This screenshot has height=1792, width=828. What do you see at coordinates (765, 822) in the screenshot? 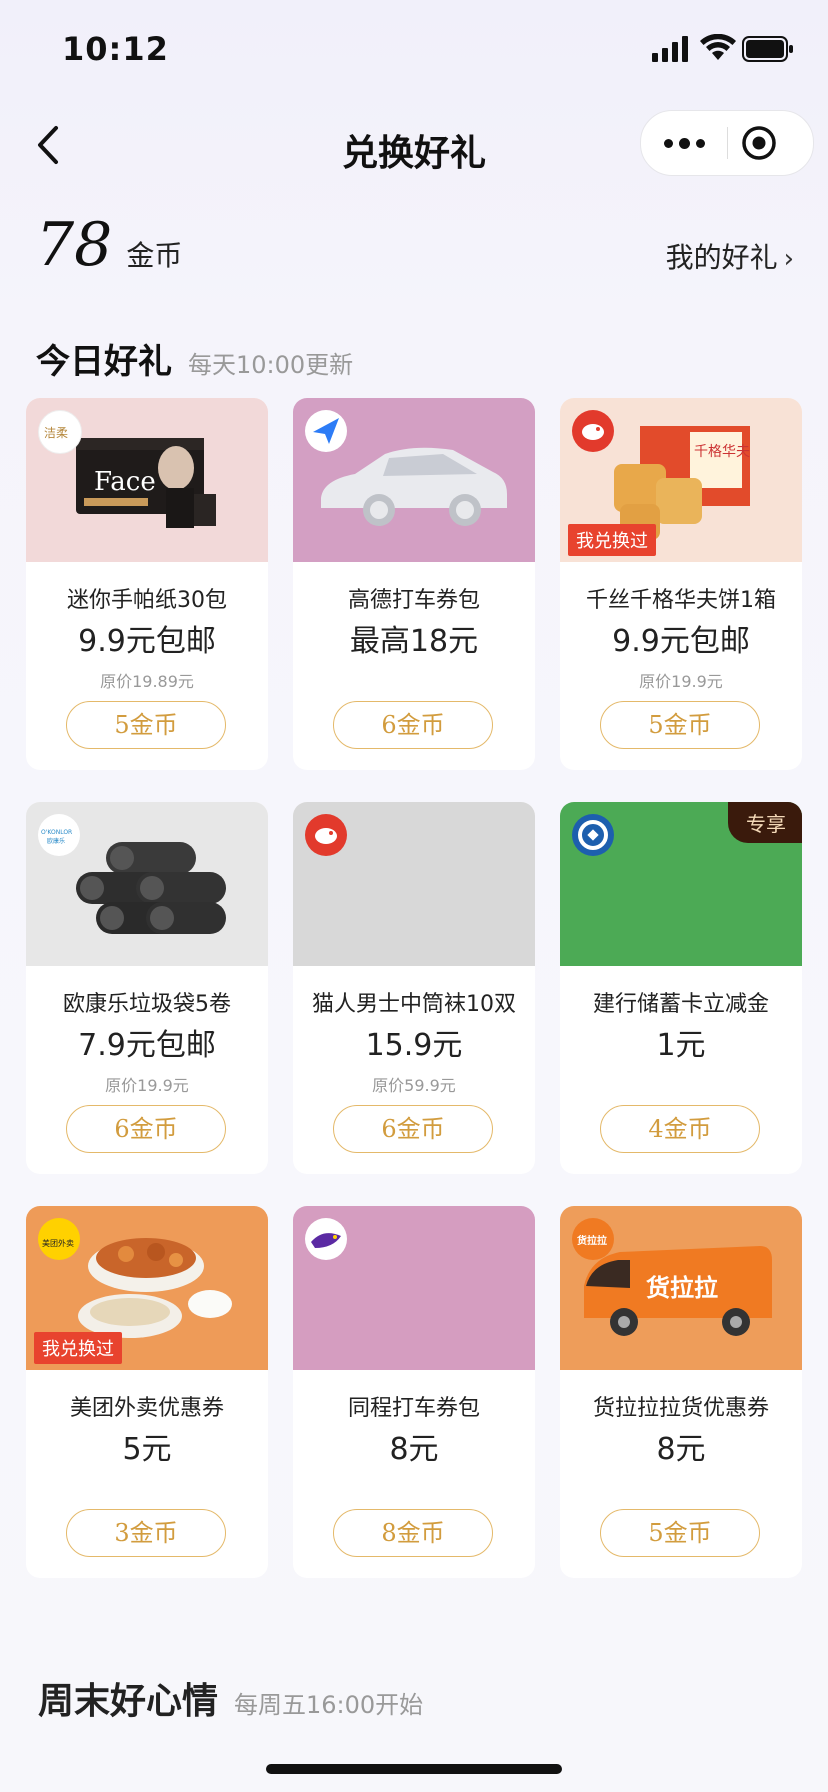
I see `exclusive-tag: 专享` at bounding box center [765, 822].